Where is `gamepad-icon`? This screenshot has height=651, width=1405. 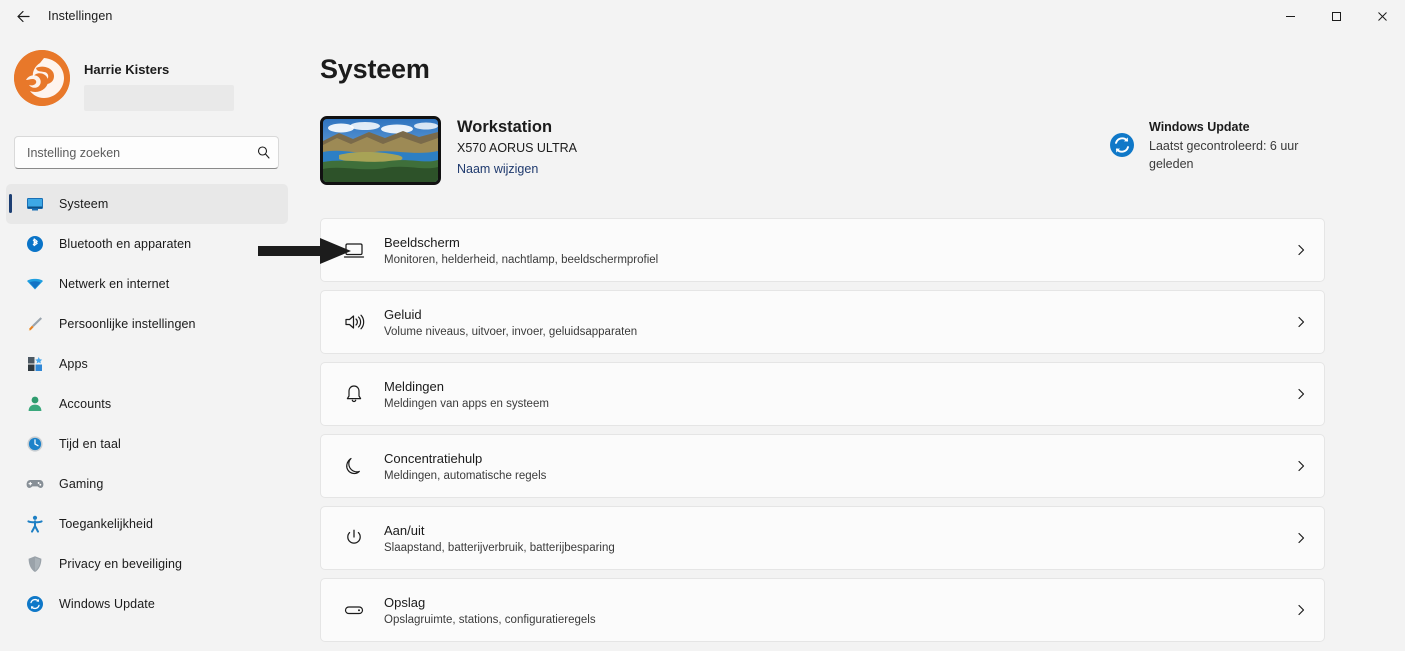
gamepad-icon is located at coordinates (35, 484).